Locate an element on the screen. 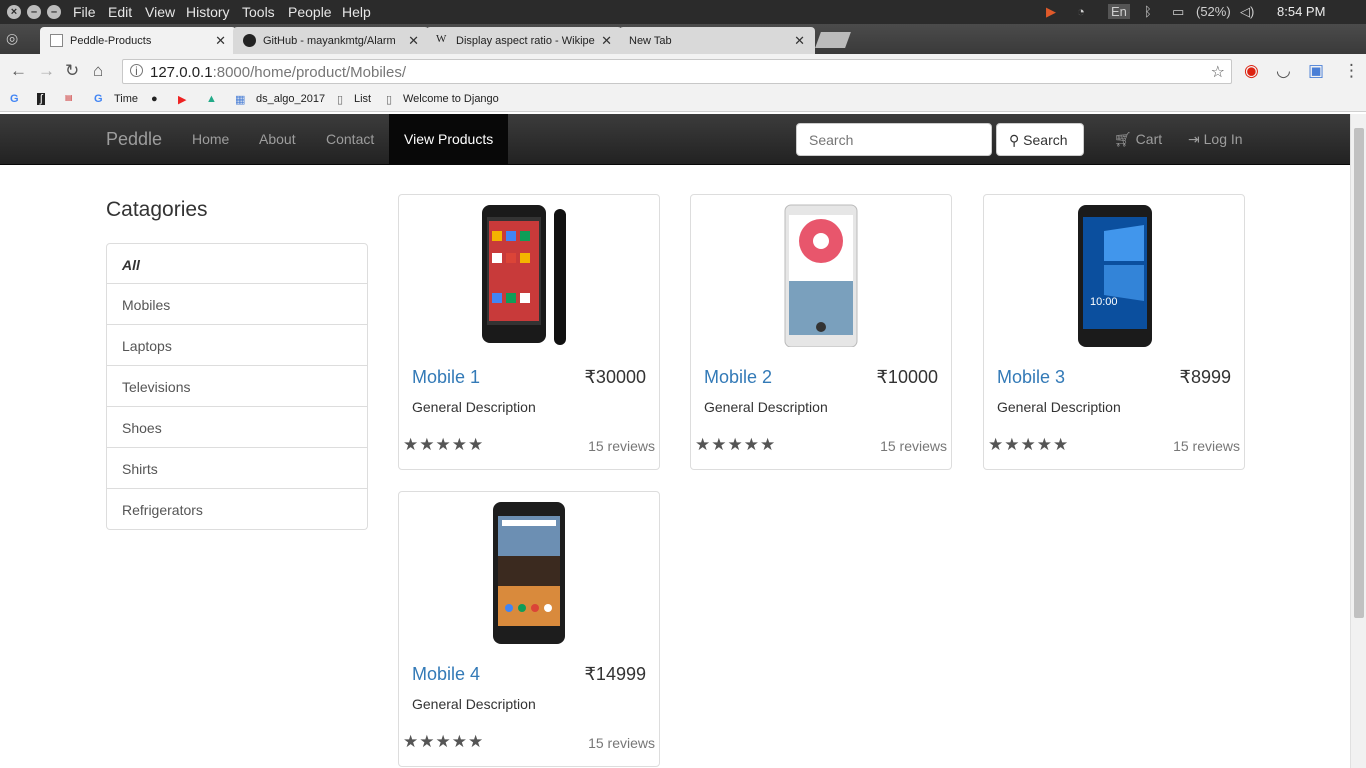 This screenshot has width=1366, height=768. bookmark-time: Time is located at coordinates (126, 99).